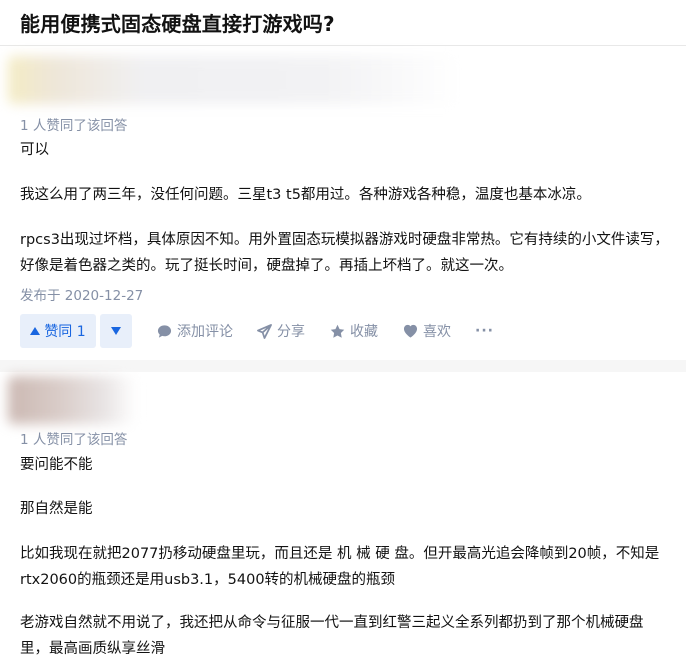  I want to click on collect-button: 收藏, so click(354, 331).